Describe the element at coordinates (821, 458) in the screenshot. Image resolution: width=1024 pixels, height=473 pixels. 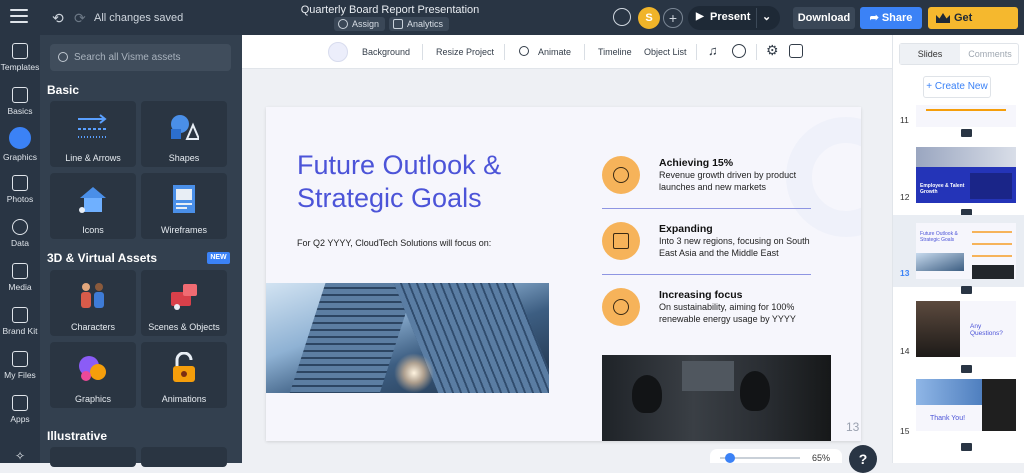
I see `zoom-value: 65%` at that location.